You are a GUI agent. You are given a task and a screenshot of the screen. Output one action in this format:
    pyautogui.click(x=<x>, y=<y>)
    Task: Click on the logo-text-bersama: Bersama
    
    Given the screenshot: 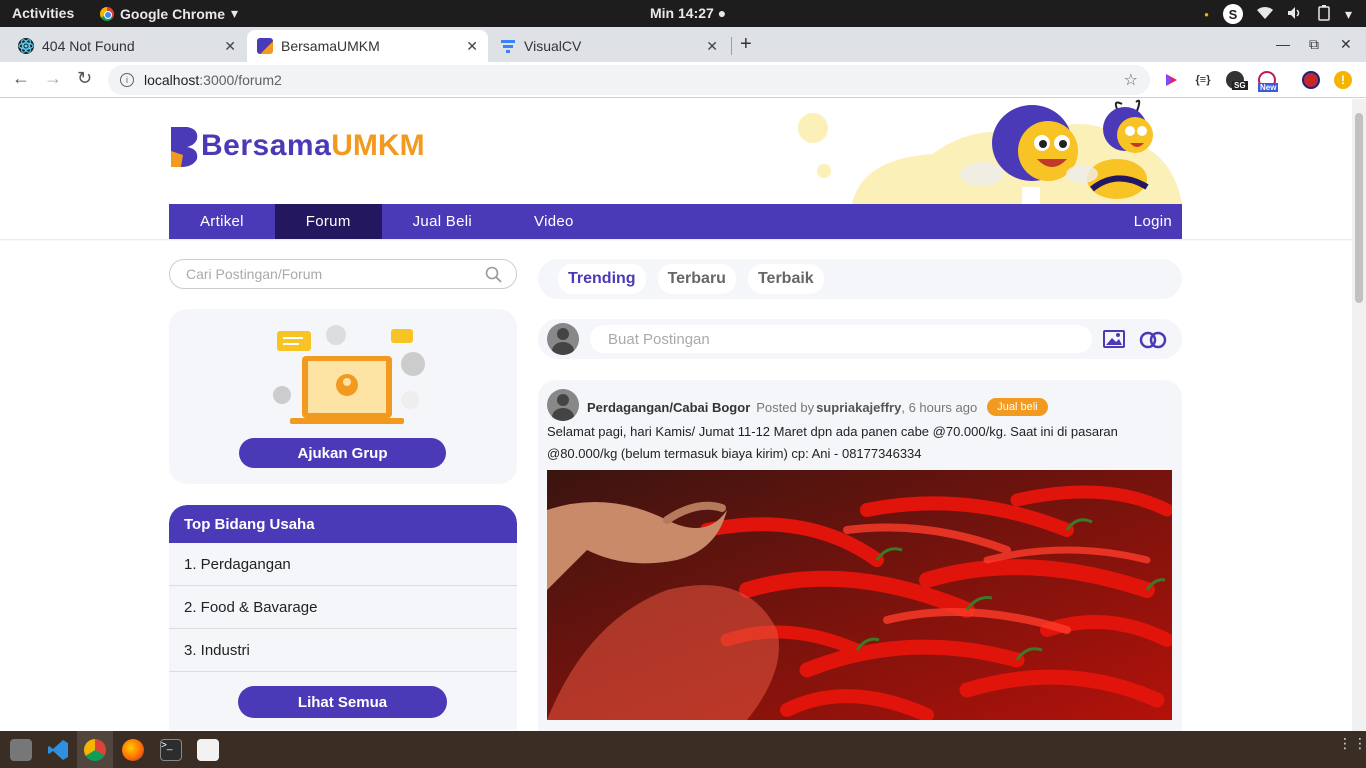 What is the action you would take?
    pyautogui.click(x=266, y=145)
    